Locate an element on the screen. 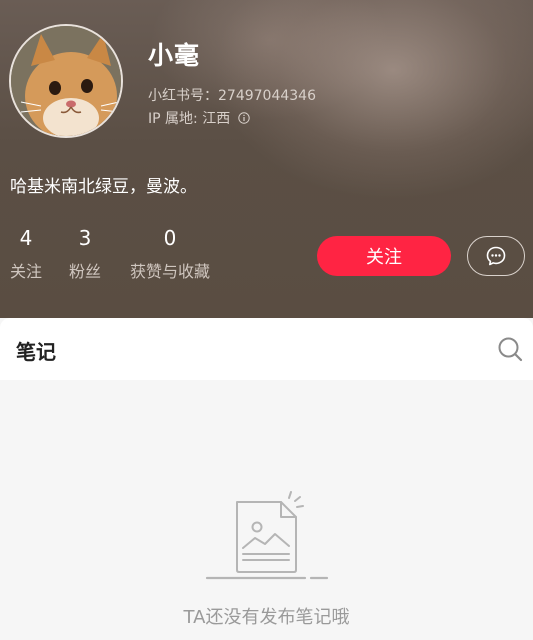 The image size is (533, 640). profile-ip-location: IP 属地: 江西 is located at coordinates (199, 118).